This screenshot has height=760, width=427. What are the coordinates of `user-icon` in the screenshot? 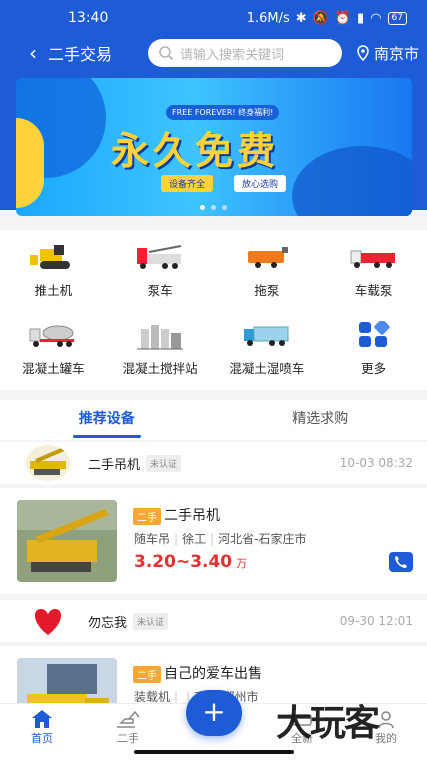 It's located at (386, 720).